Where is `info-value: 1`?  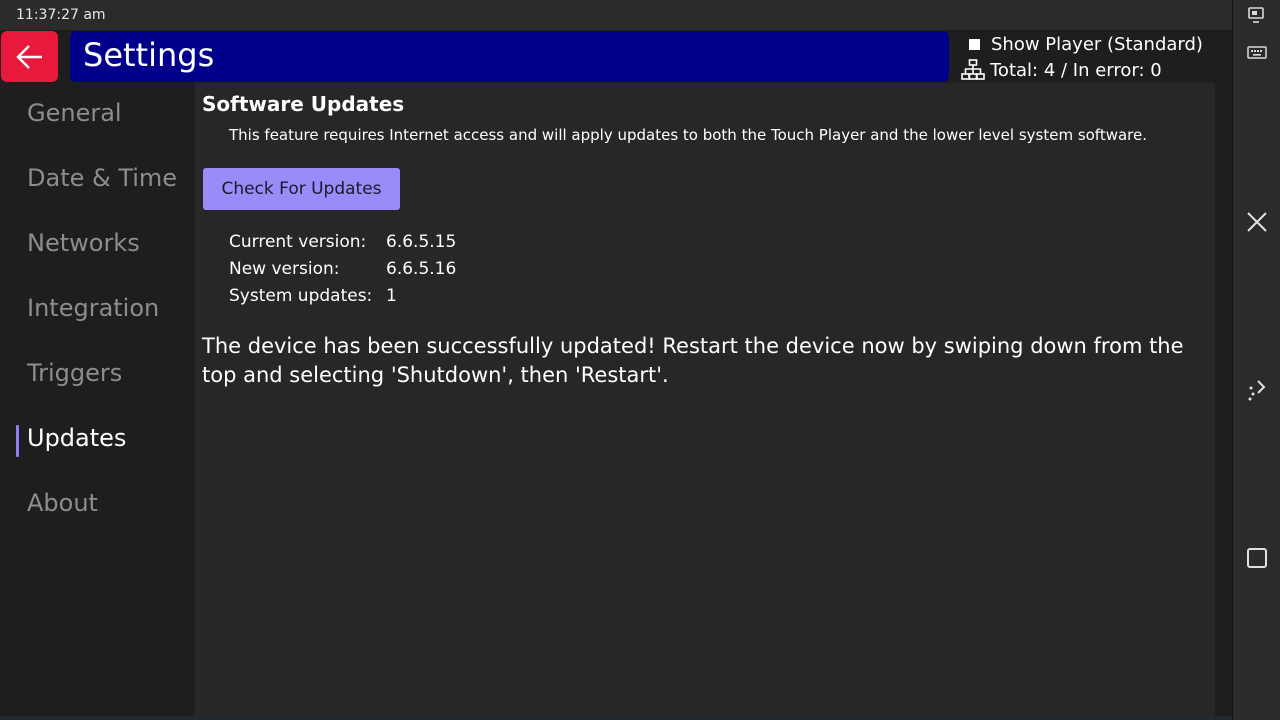 info-value: 1 is located at coordinates (391, 296).